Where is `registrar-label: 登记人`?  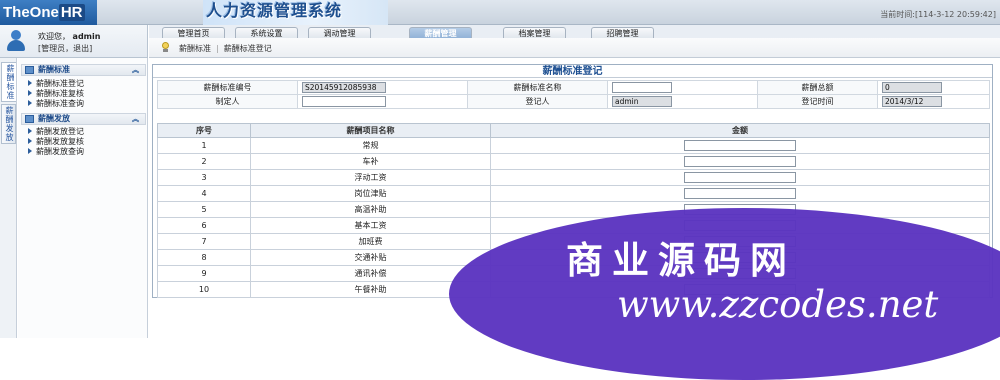 registrar-label: 登记人 is located at coordinates (537, 101).